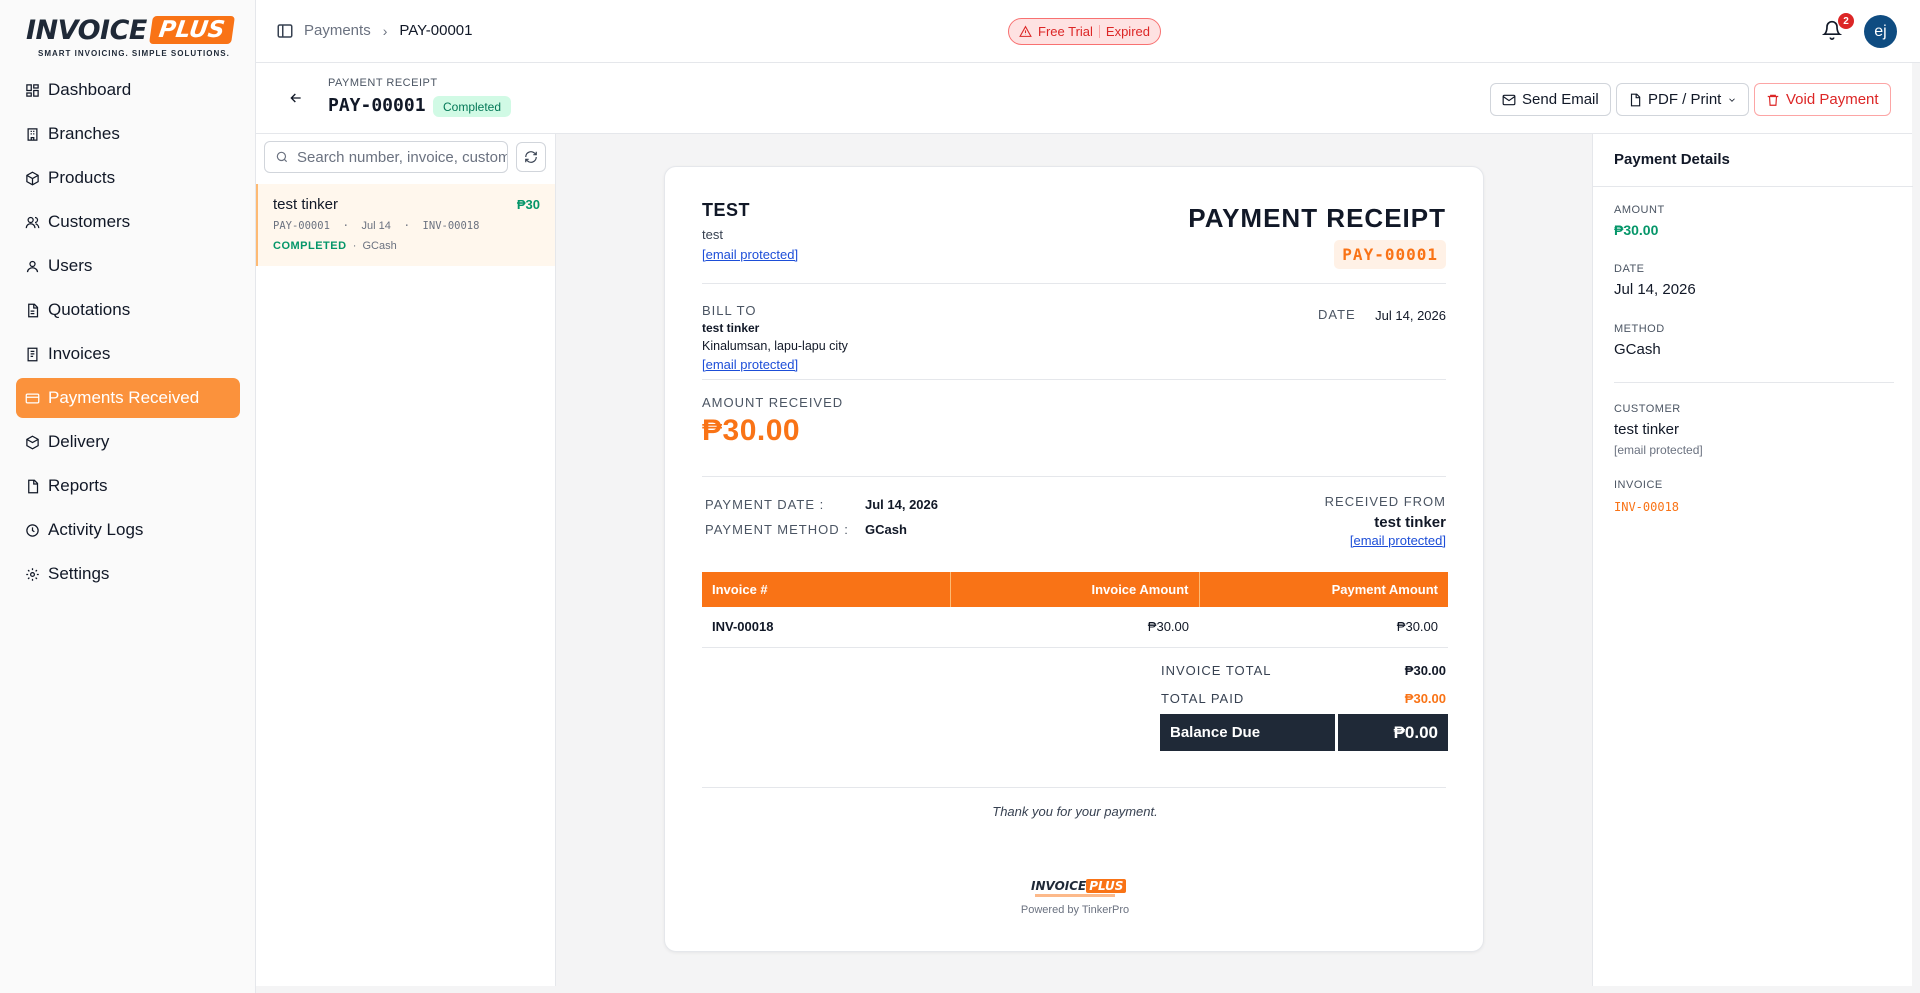  Describe the element at coordinates (1390, 254) in the screenshot. I see `receipt-number: PAY-00001` at that location.